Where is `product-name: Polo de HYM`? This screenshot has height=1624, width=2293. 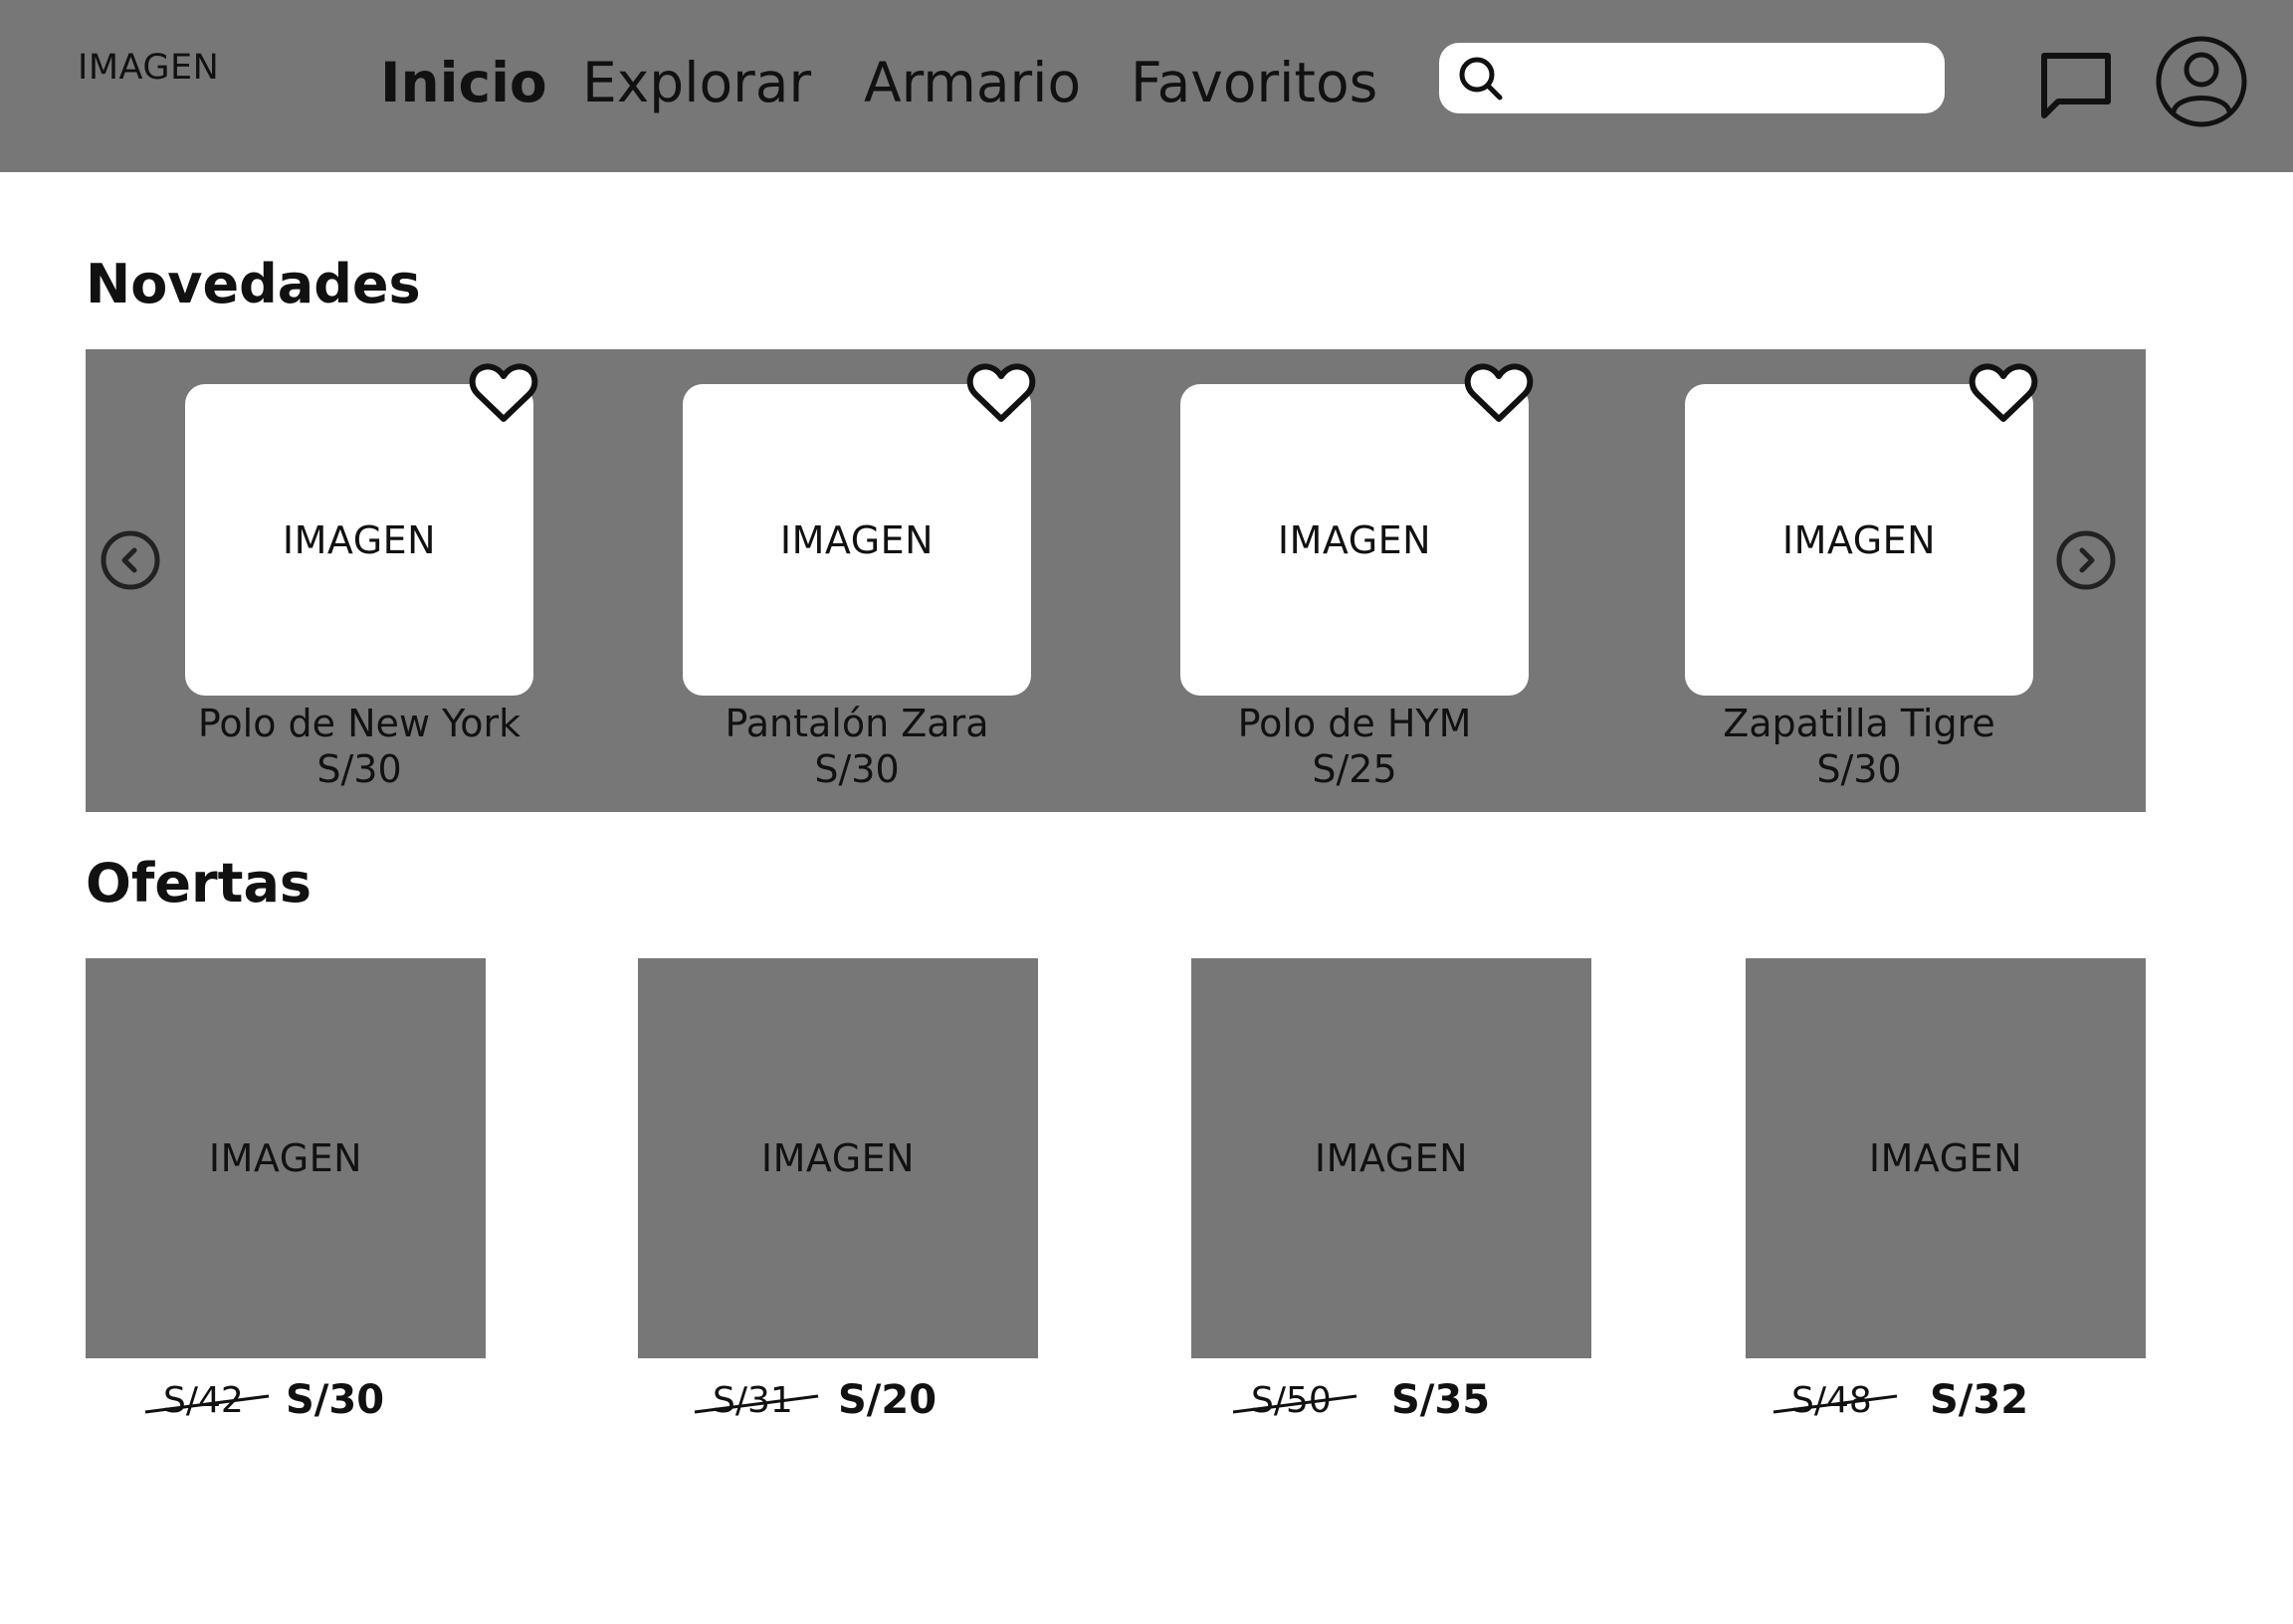
product-name: Polo de HYM is located at coordinates (1354, 724).